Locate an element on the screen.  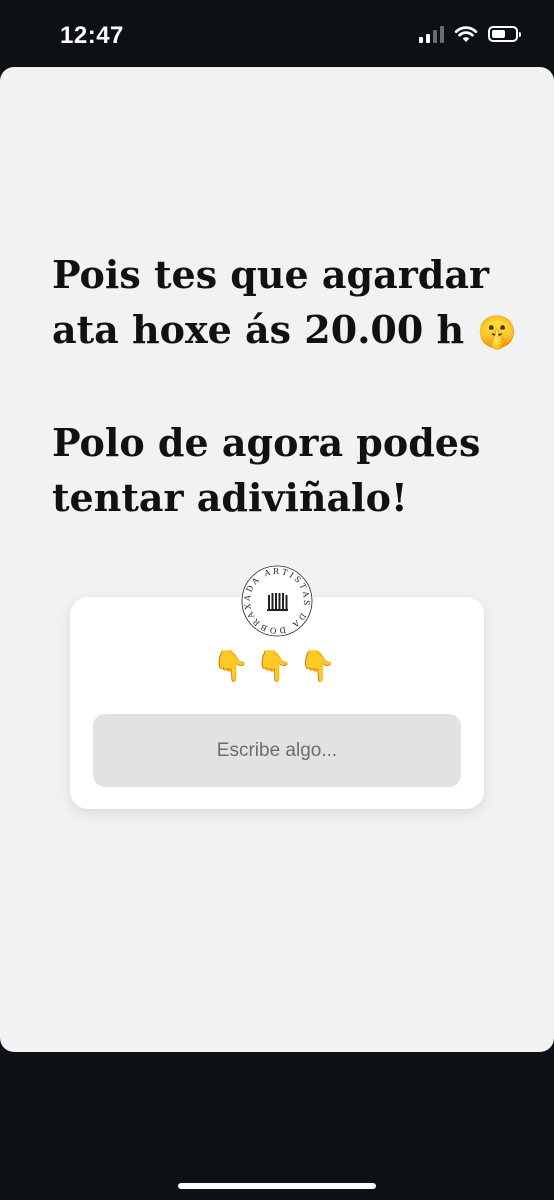
home-indicator is located at coordinates (277, 1186).